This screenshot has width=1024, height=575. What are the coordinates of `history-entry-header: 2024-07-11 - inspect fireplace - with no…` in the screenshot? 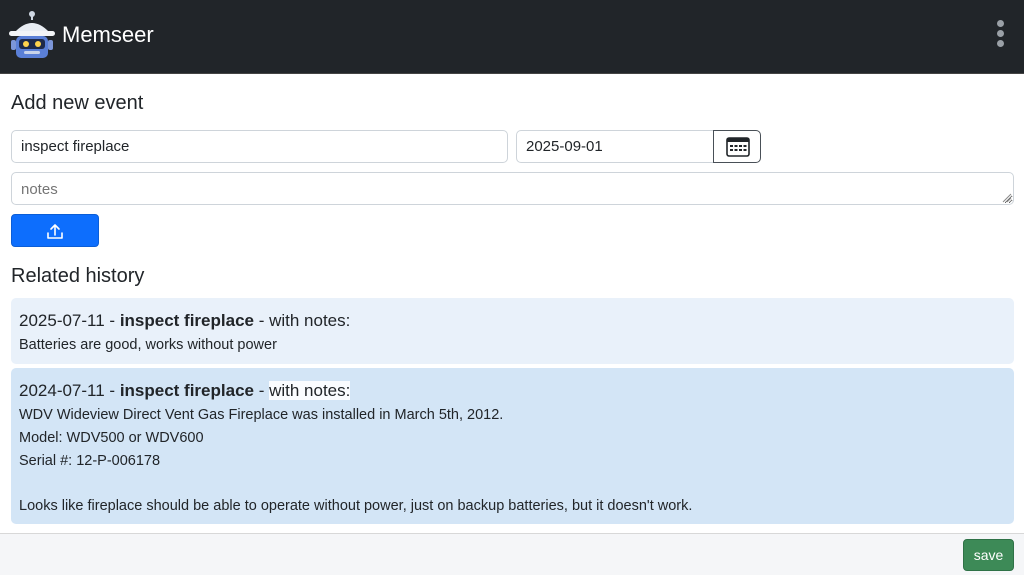 It's located at (185, 390).